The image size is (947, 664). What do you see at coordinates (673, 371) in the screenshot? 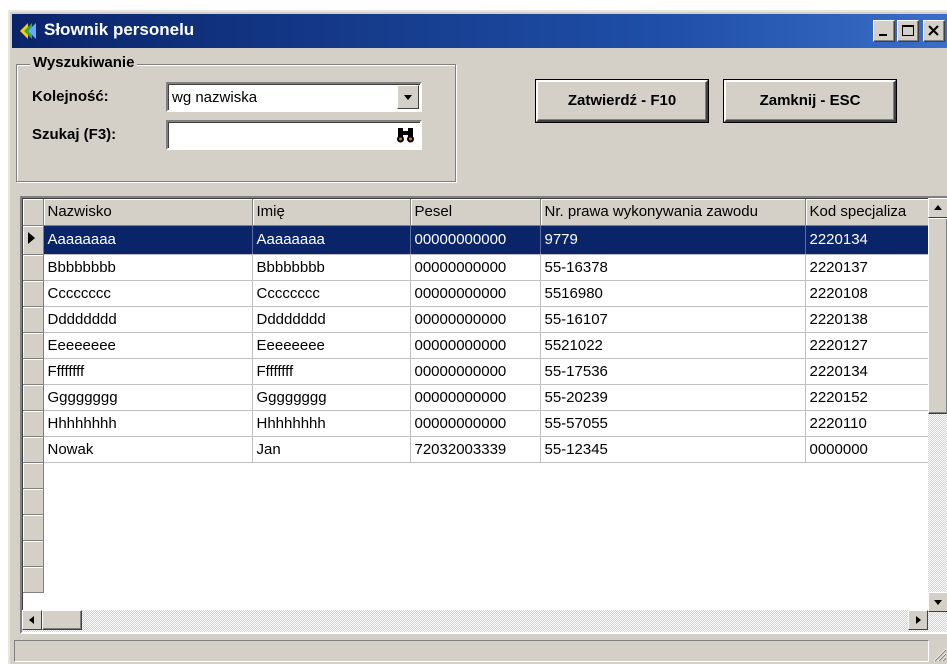
I see `table-cell: 55-17536` at bounding box center [673, 371].